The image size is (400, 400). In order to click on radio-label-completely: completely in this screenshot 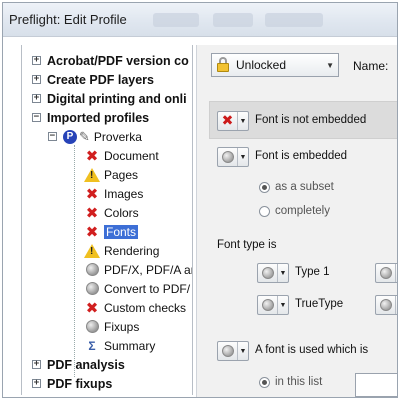, I will do `click(302, 211)`.